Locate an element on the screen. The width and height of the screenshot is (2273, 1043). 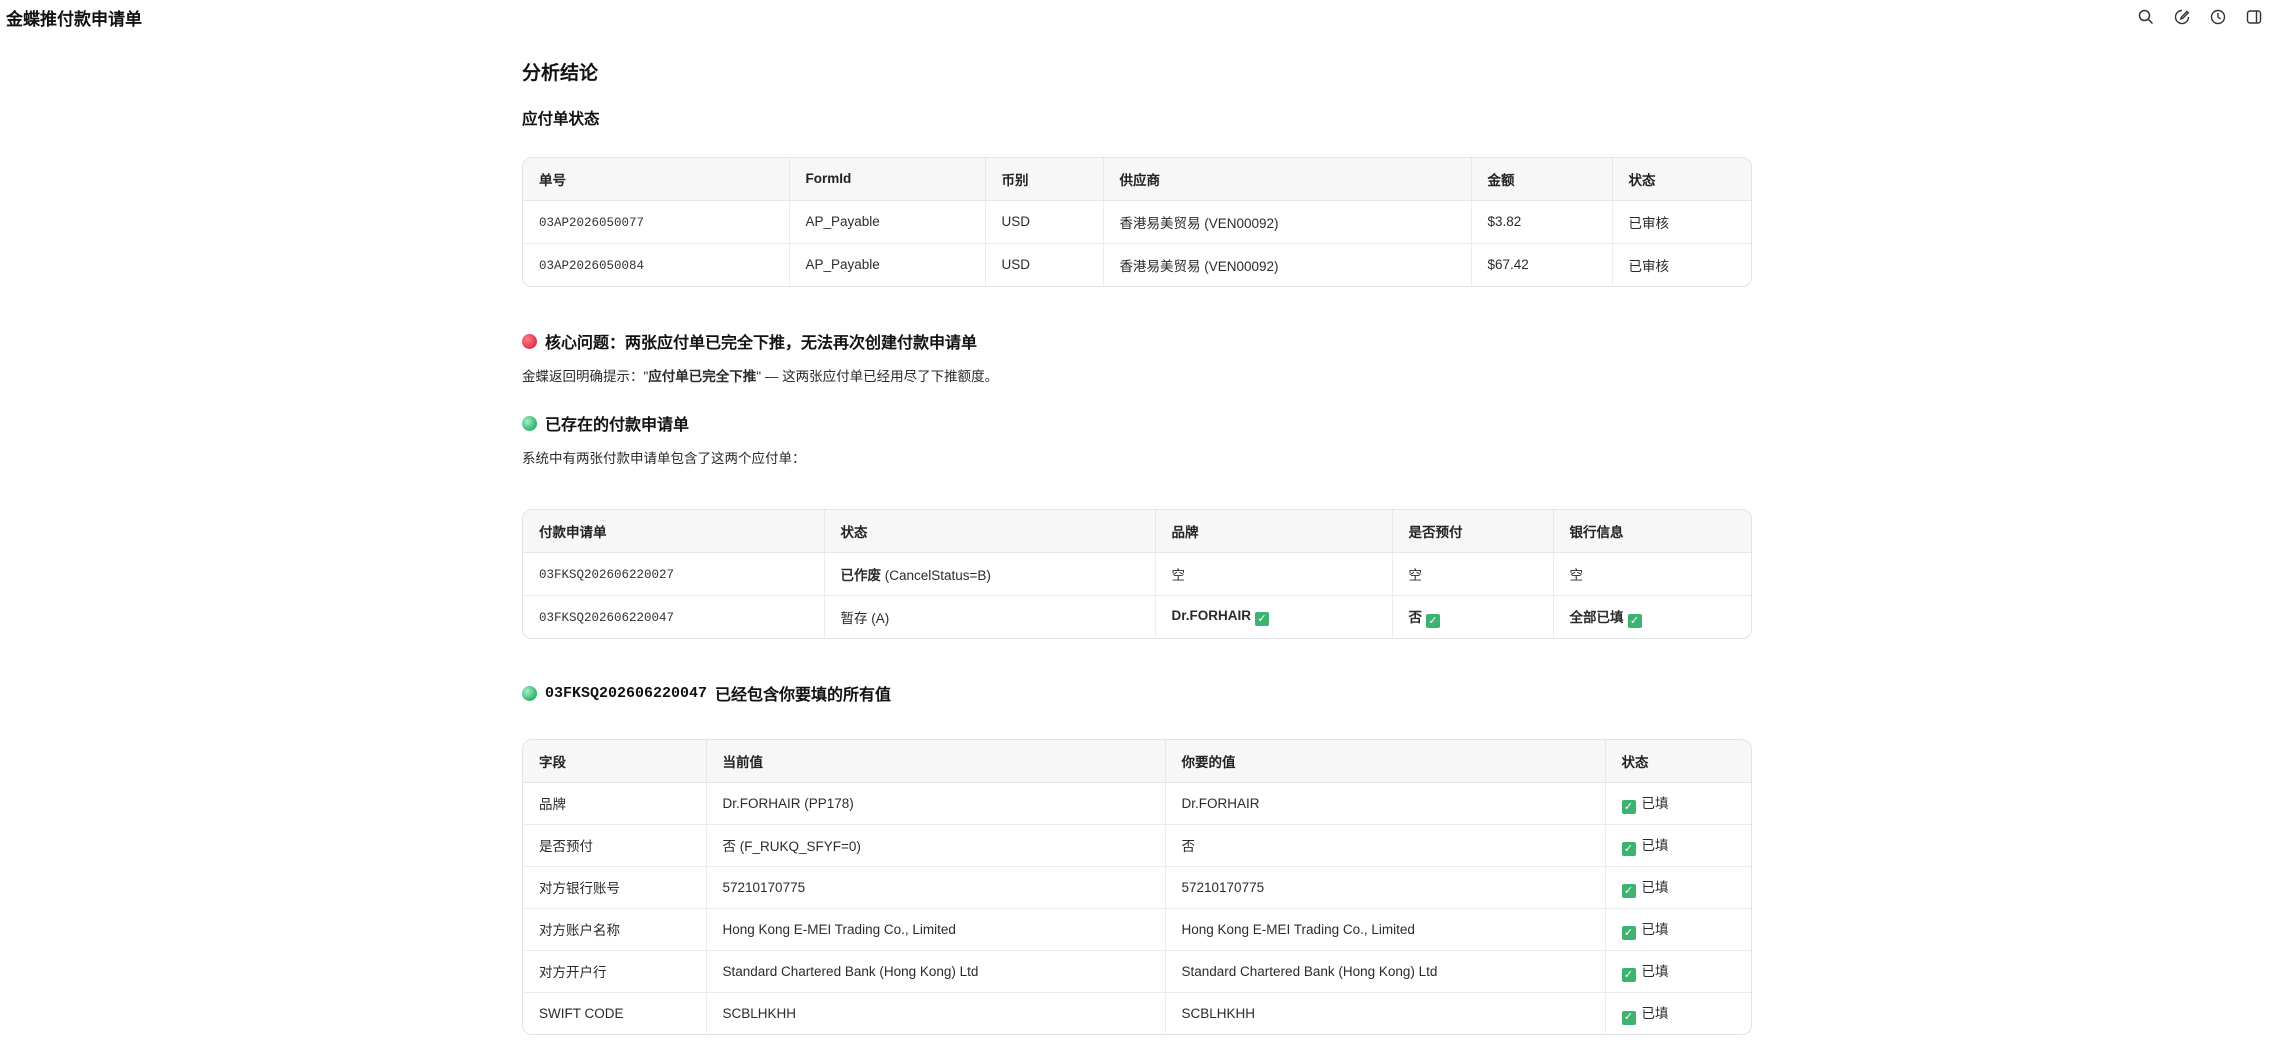
table-cell: 已作废 (CancelStatus=B) is located at coordinates (990, 574).